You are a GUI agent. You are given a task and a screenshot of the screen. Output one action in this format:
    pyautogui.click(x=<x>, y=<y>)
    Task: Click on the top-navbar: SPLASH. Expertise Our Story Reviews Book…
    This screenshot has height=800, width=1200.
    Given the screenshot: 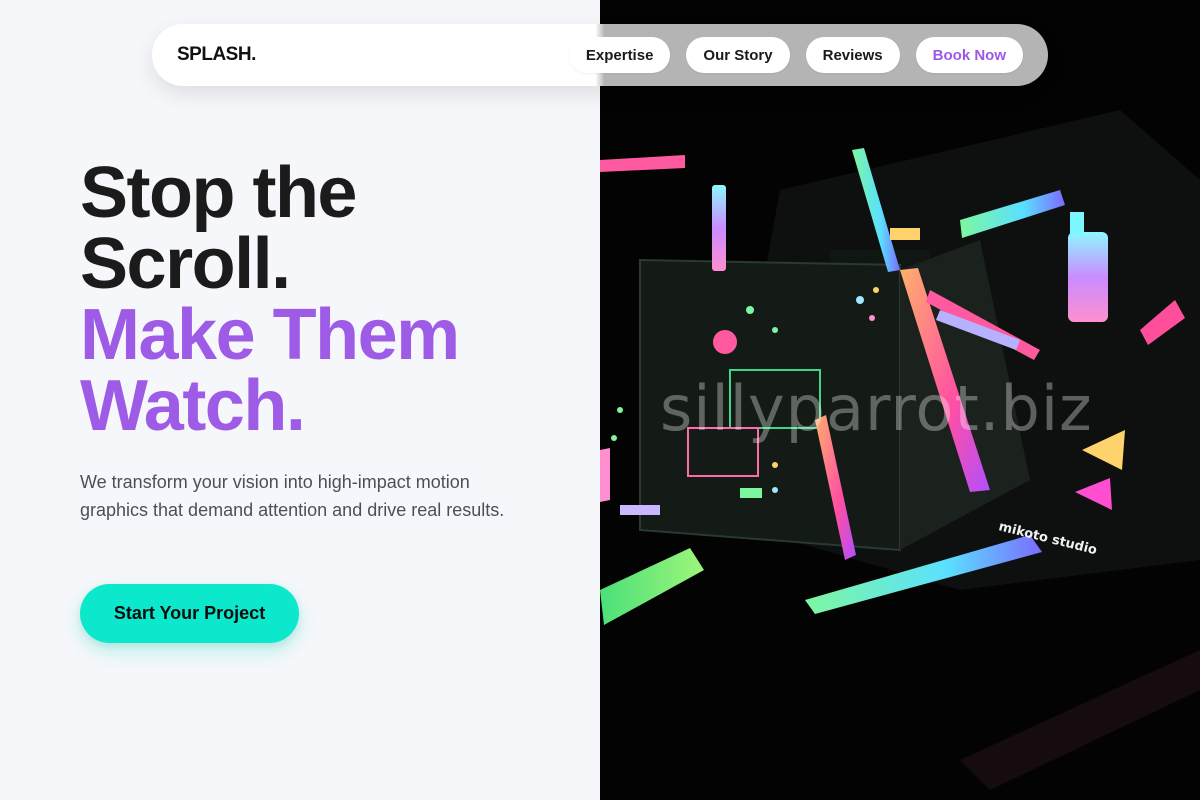 What is the action you would take?
    pyautogui.click(x=600, y=55)
    